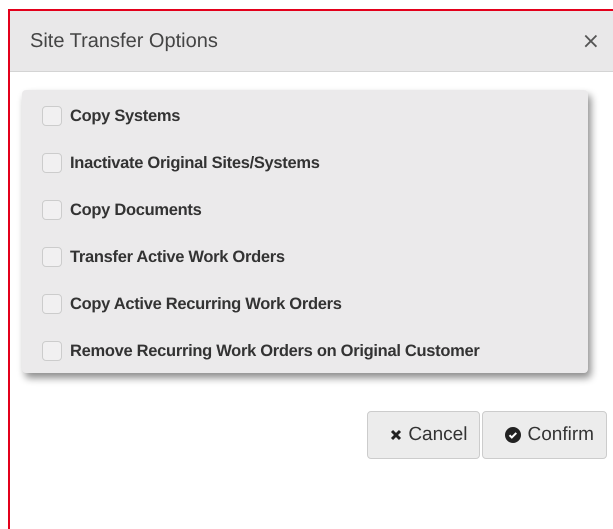 This screenshot has width=613, height=529. Describe the element at coordinates (591, 41) in the screenshot. I see `close-button: ×` at that location.